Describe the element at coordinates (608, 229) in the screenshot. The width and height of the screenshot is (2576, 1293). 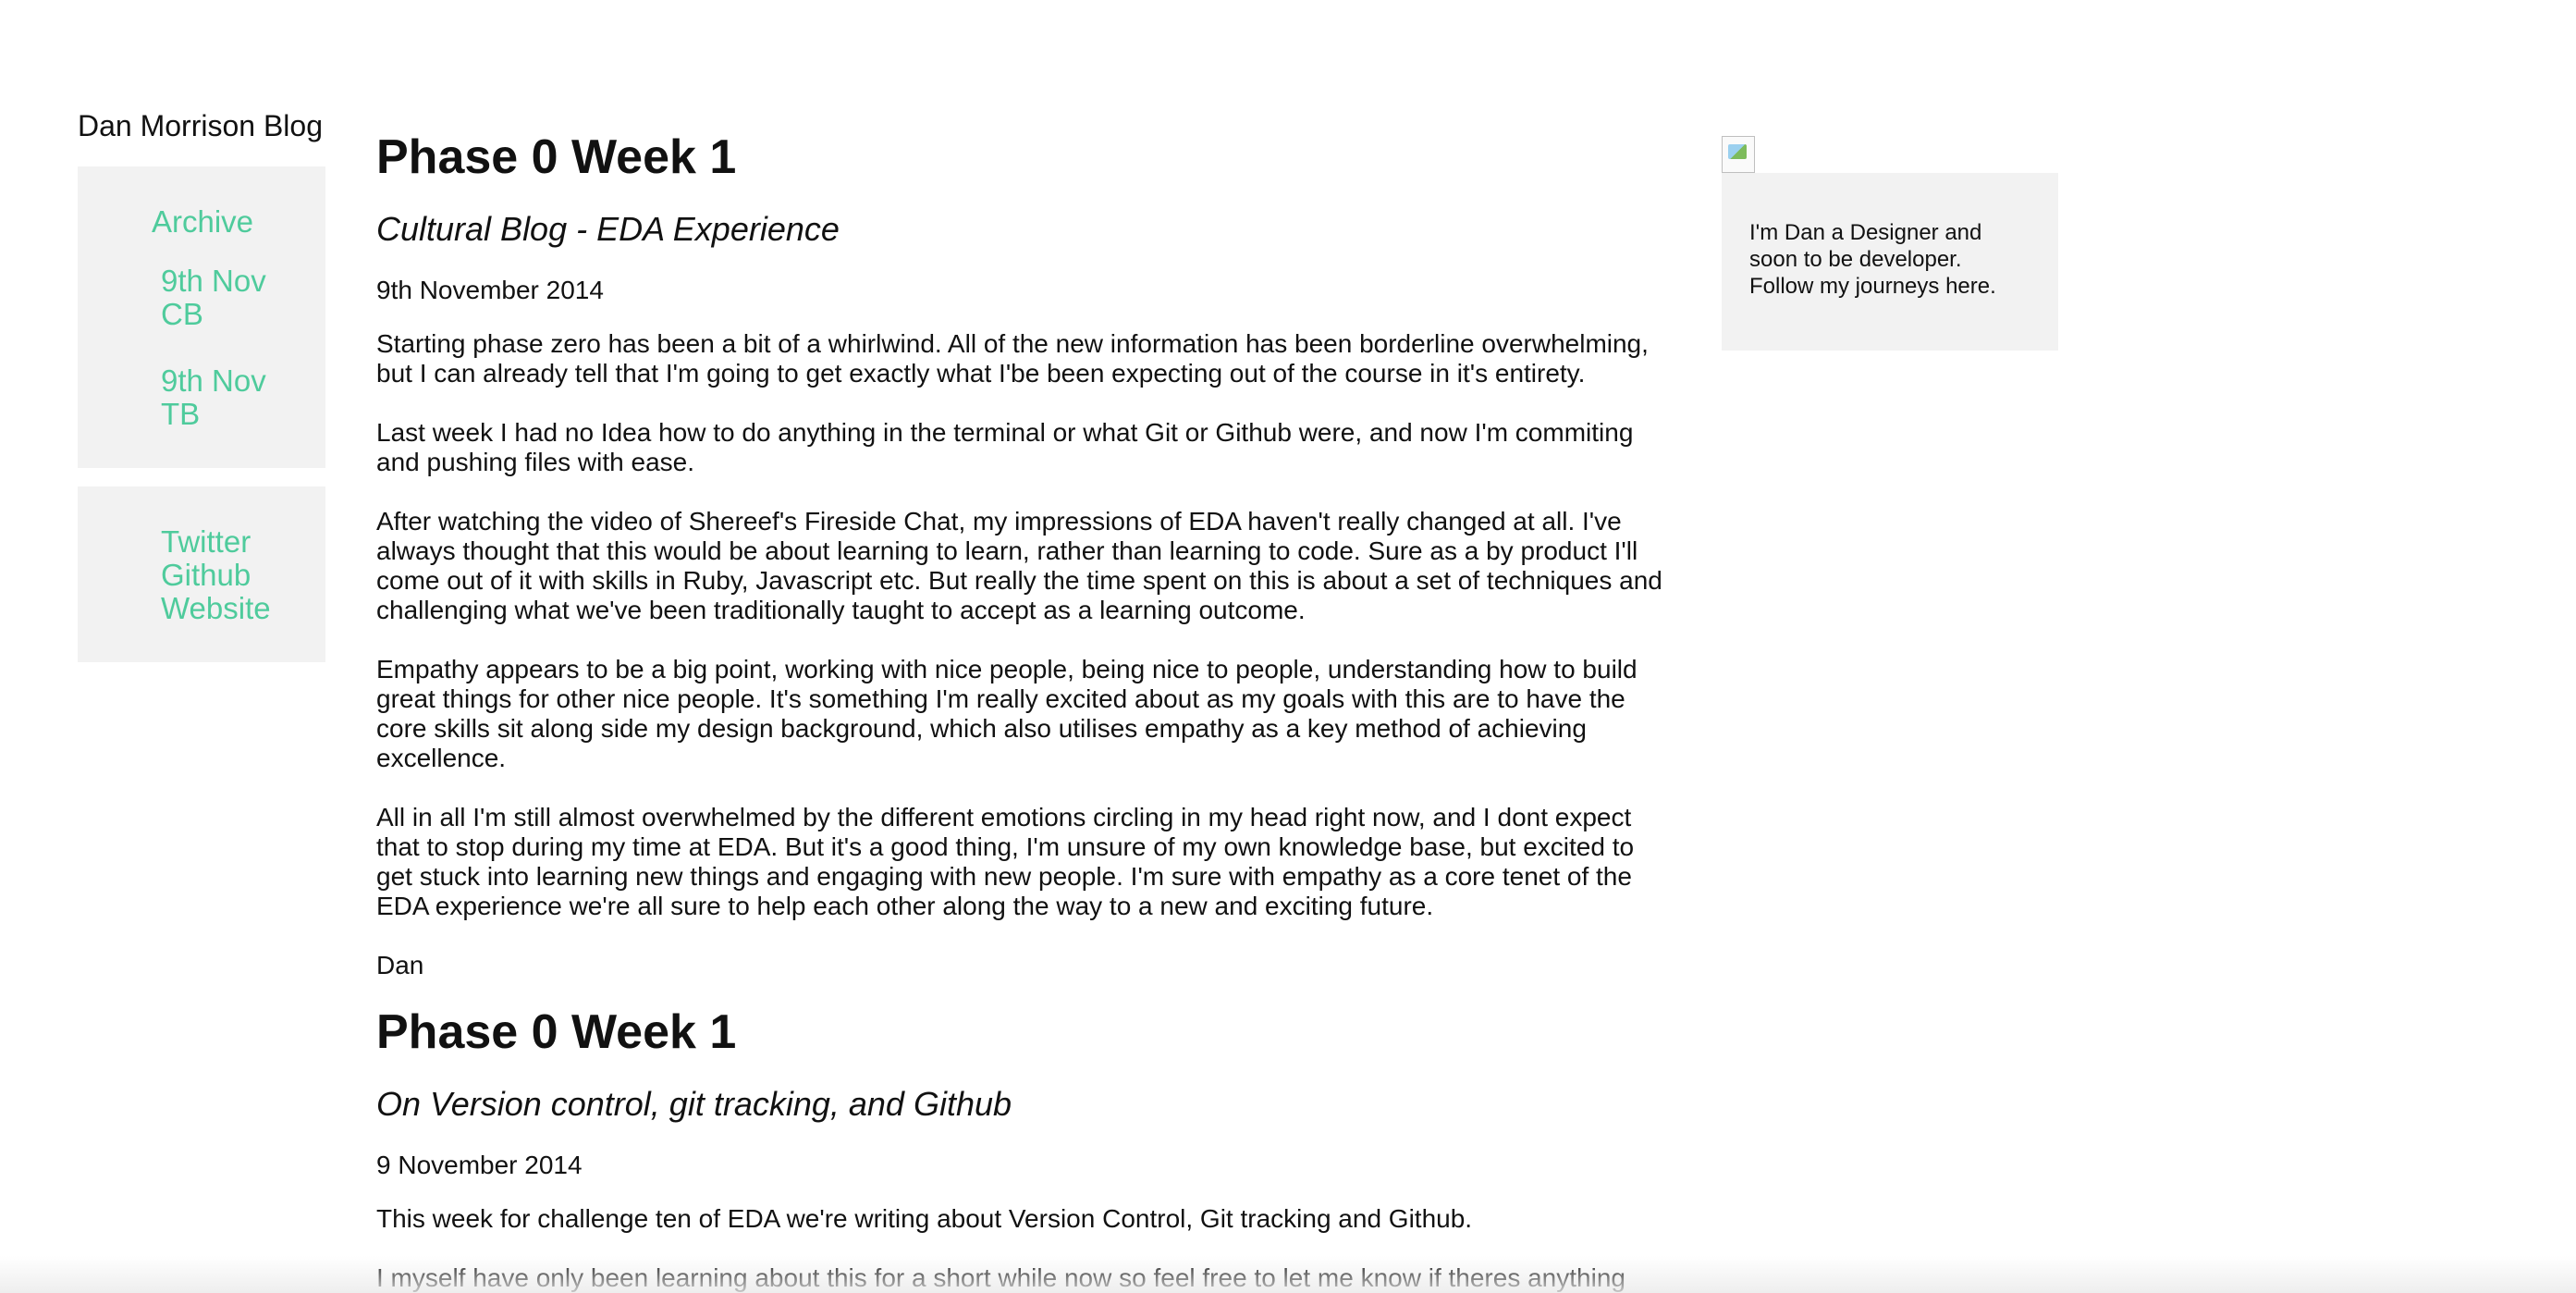
I see `post-subtitle: Cultural Blog - EDA Experience` at that location.